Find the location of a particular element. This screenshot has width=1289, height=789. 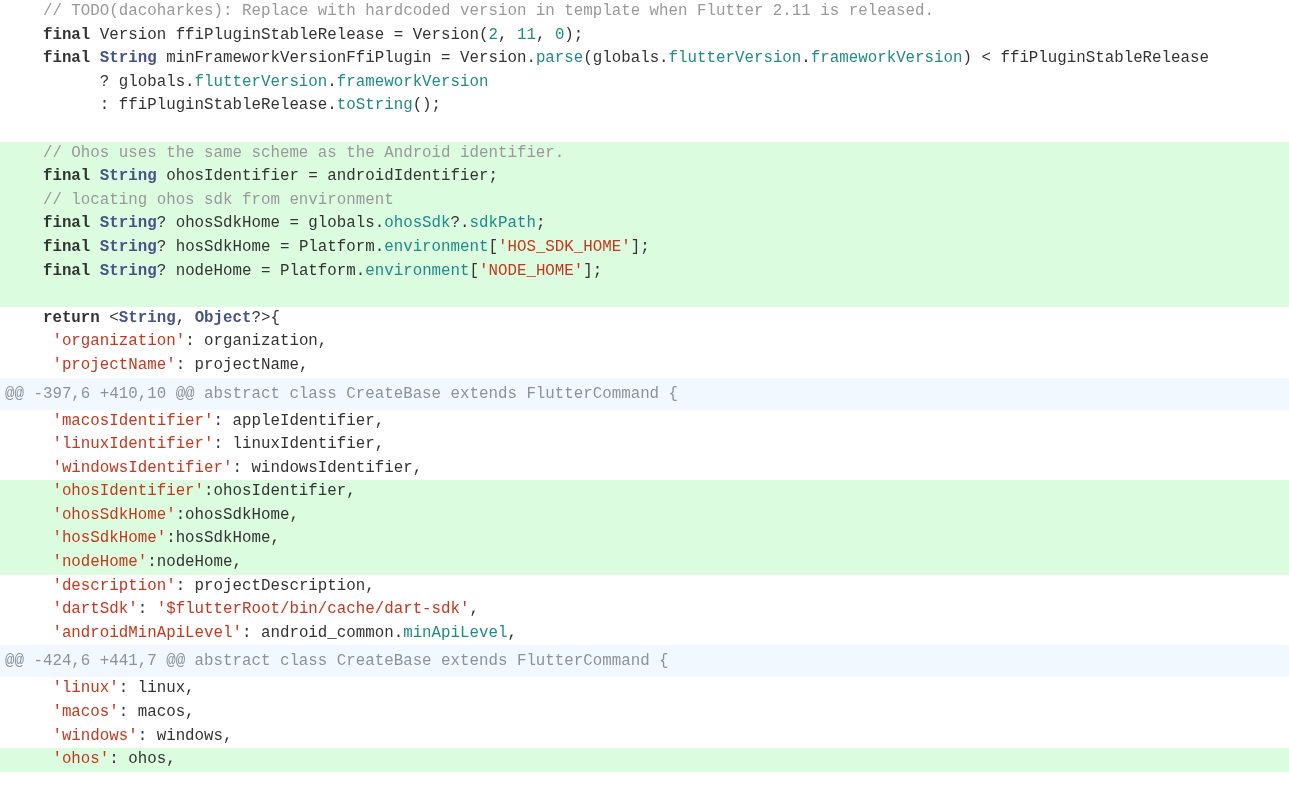

code-line: // TODO(dacoharkes): Replace with hardcoded version in template when Flutter 2.11 is released. is located at coordinates (487, 11).